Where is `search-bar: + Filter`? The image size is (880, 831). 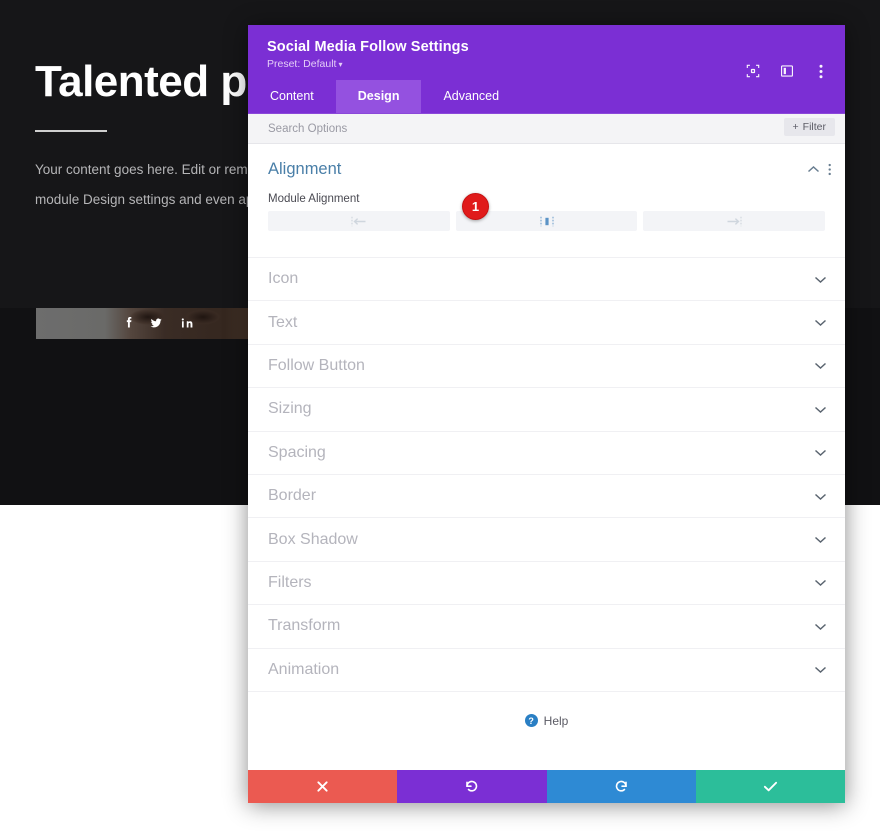 search-bar: + Filter is located at coordinates (546, 129).